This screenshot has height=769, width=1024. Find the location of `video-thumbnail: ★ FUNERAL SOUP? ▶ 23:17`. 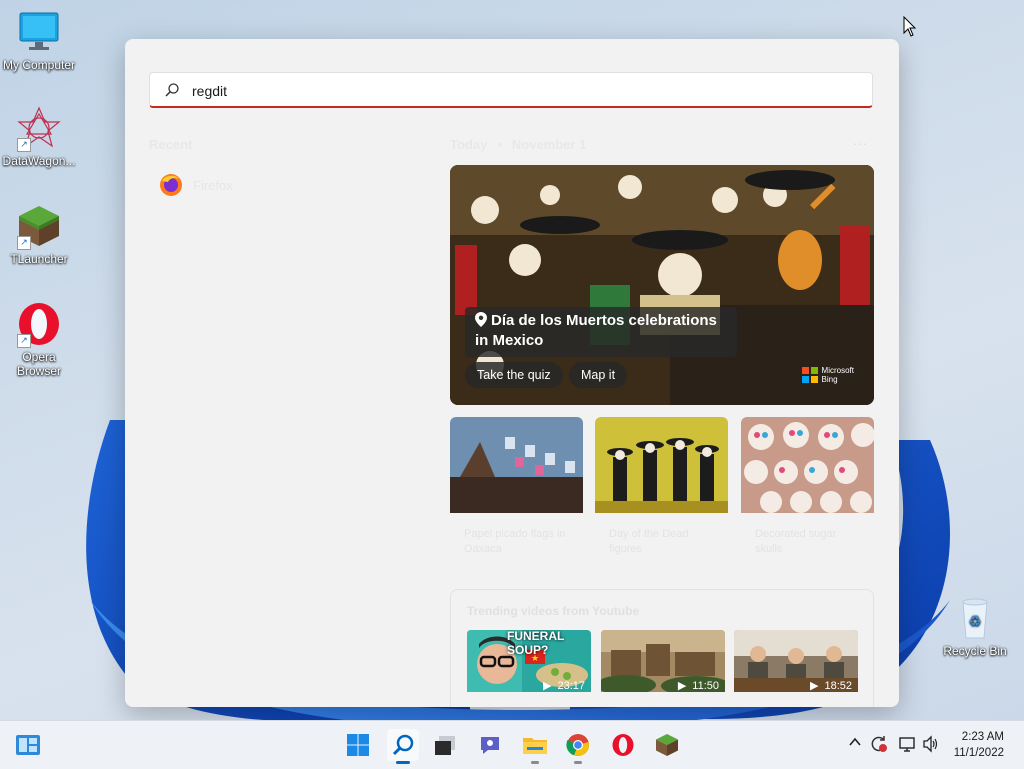

video-thumbnail: ★ FUNERAL SOUP? ▶ 23:17 is located at coordinates (529, 661).